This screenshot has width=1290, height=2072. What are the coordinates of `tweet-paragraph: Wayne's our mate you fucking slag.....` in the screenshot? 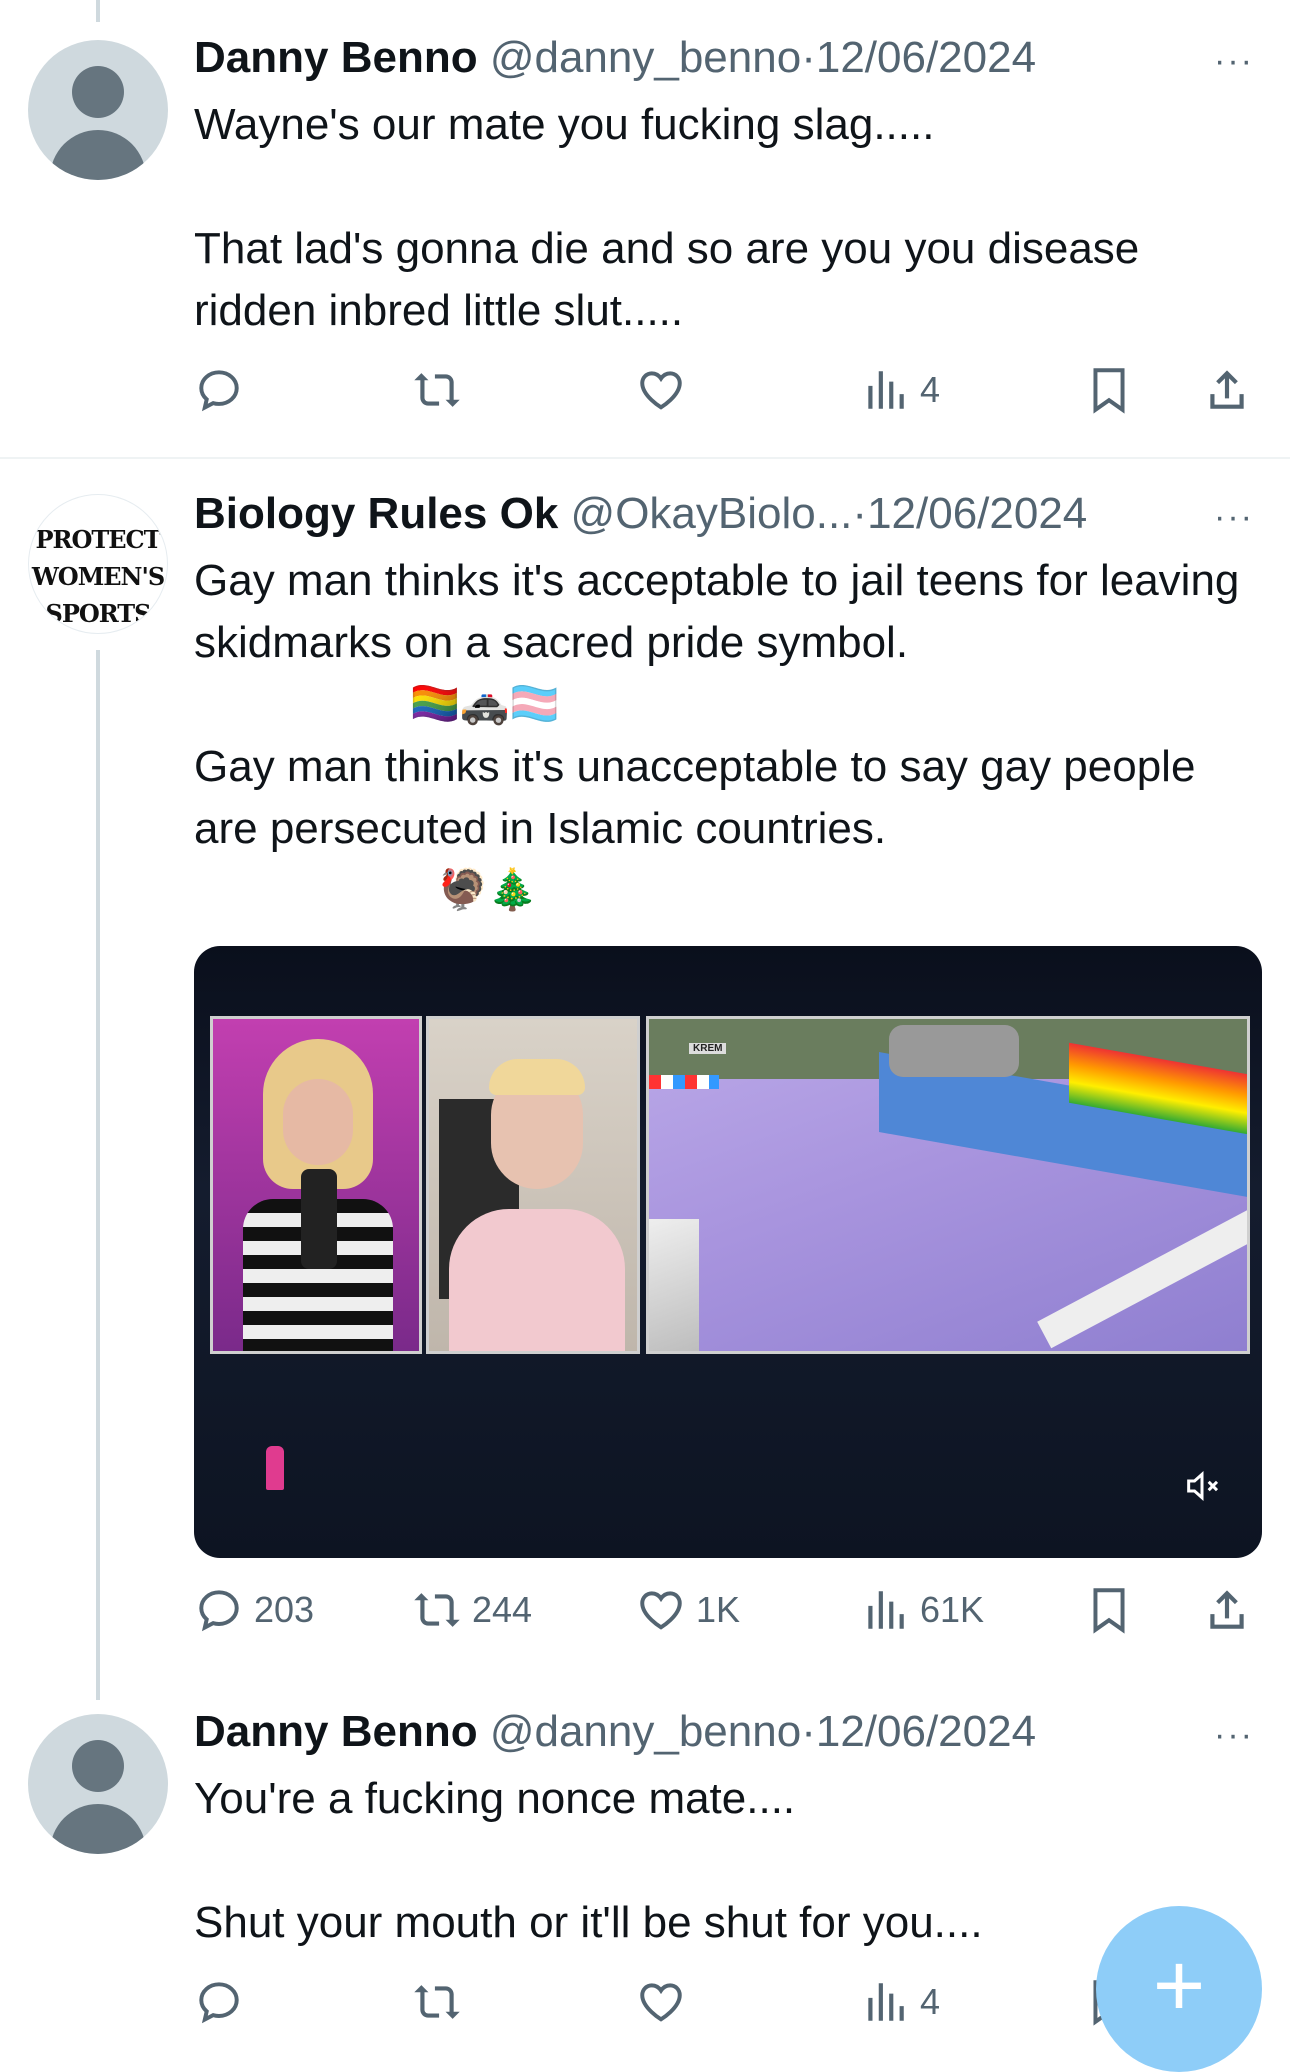 It's located at (564, 124).